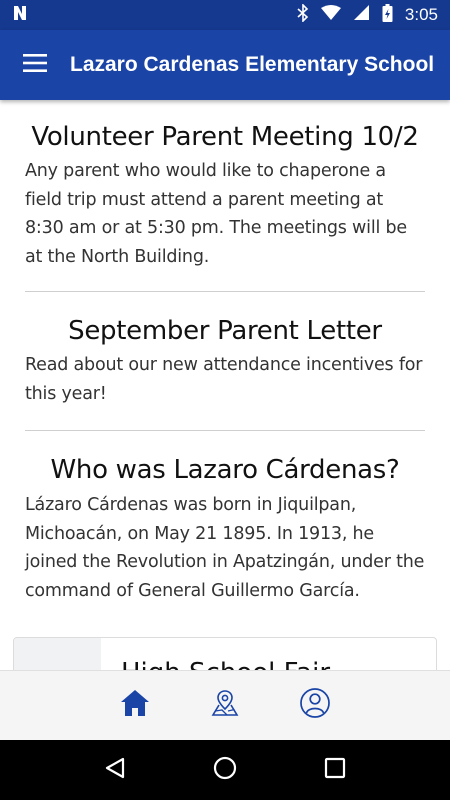 This screenshot has height=800, width=450. What do you see at coordinates (215, 654) in the screenshot?
I see `card-title: High School Fair` at bounding box center [215, 654].